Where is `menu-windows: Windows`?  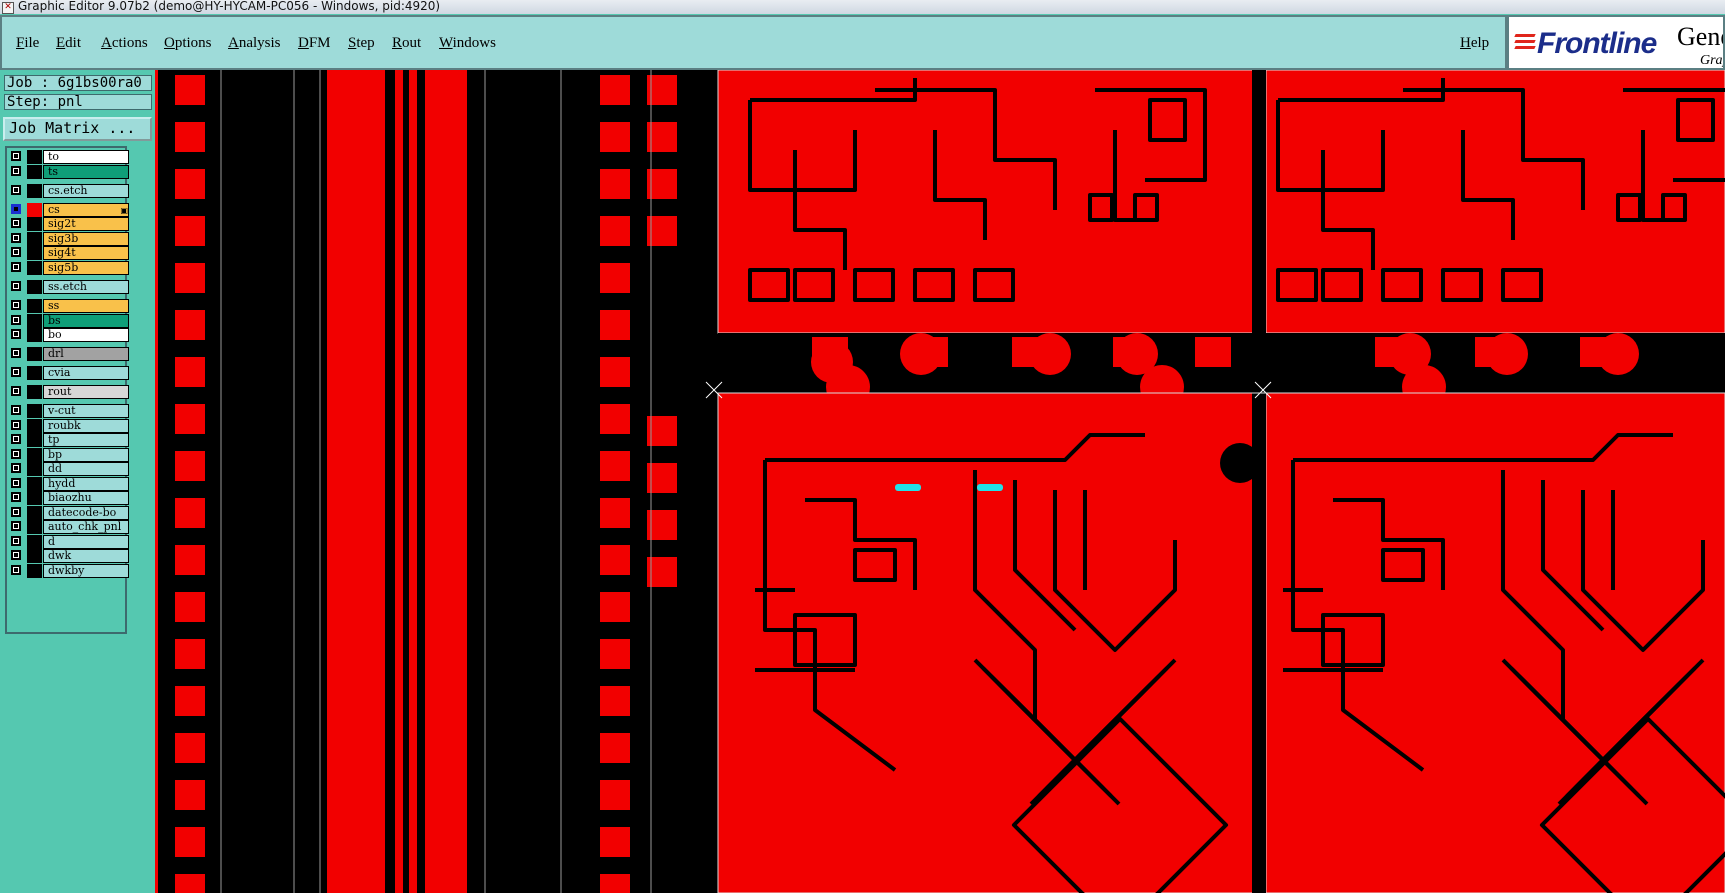
menu-windows: Windows is located at coordinates (467, 43).